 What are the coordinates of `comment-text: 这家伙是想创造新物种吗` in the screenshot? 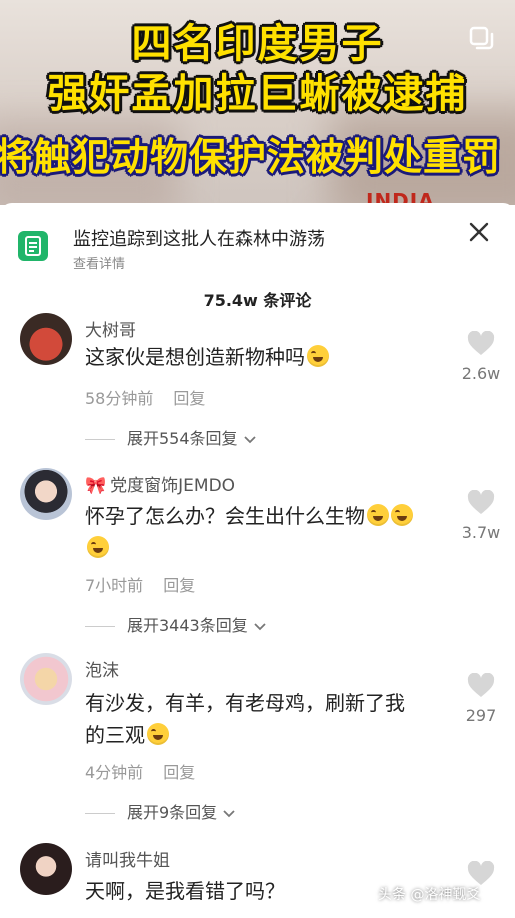 It's located at (265, 357).